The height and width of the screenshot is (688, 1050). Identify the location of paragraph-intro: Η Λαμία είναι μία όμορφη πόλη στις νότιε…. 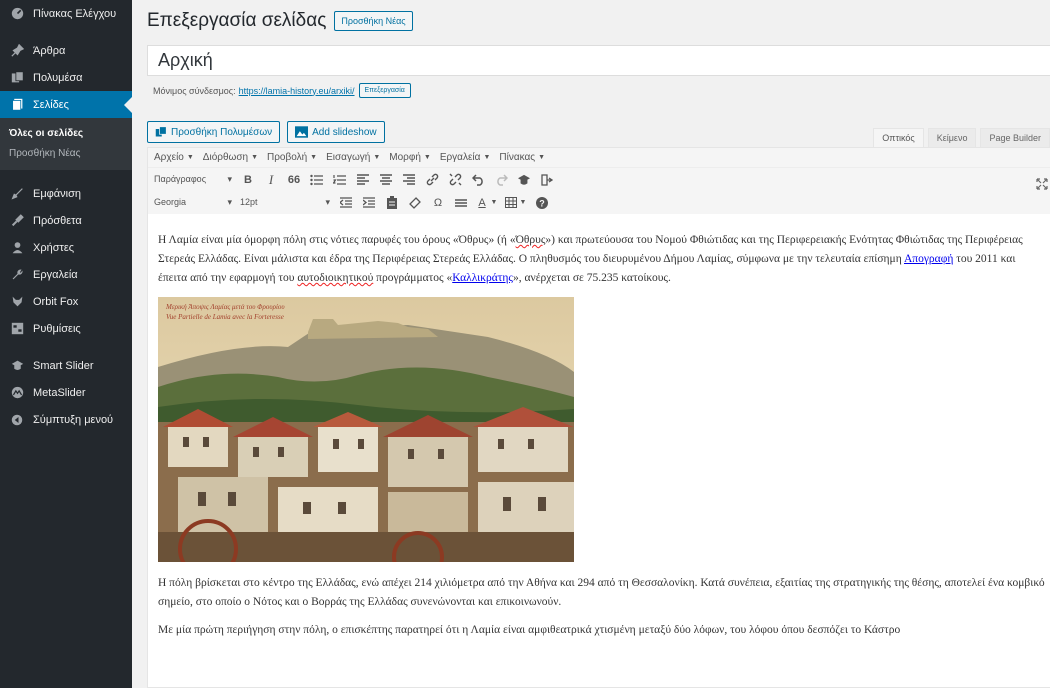
(602, 259).